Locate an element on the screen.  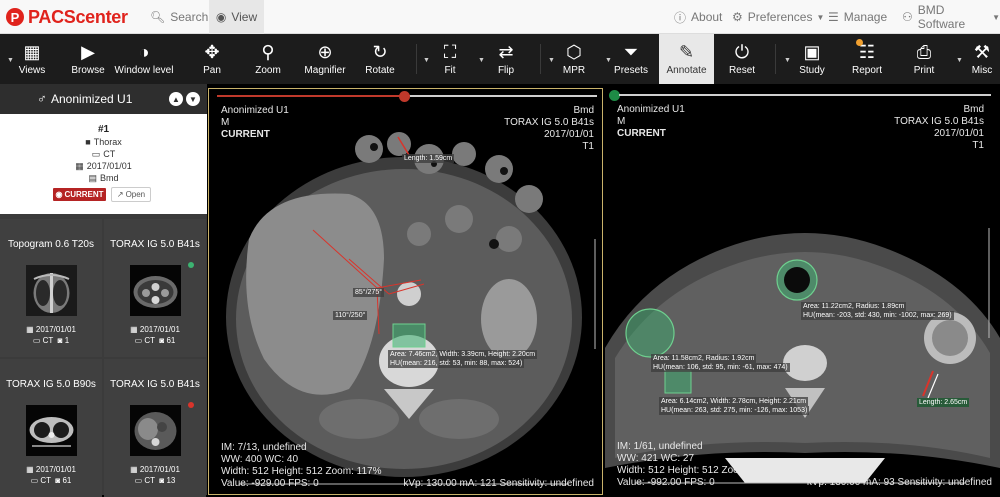
monitor-icon: ▭ is located at coordinates (138, 480).